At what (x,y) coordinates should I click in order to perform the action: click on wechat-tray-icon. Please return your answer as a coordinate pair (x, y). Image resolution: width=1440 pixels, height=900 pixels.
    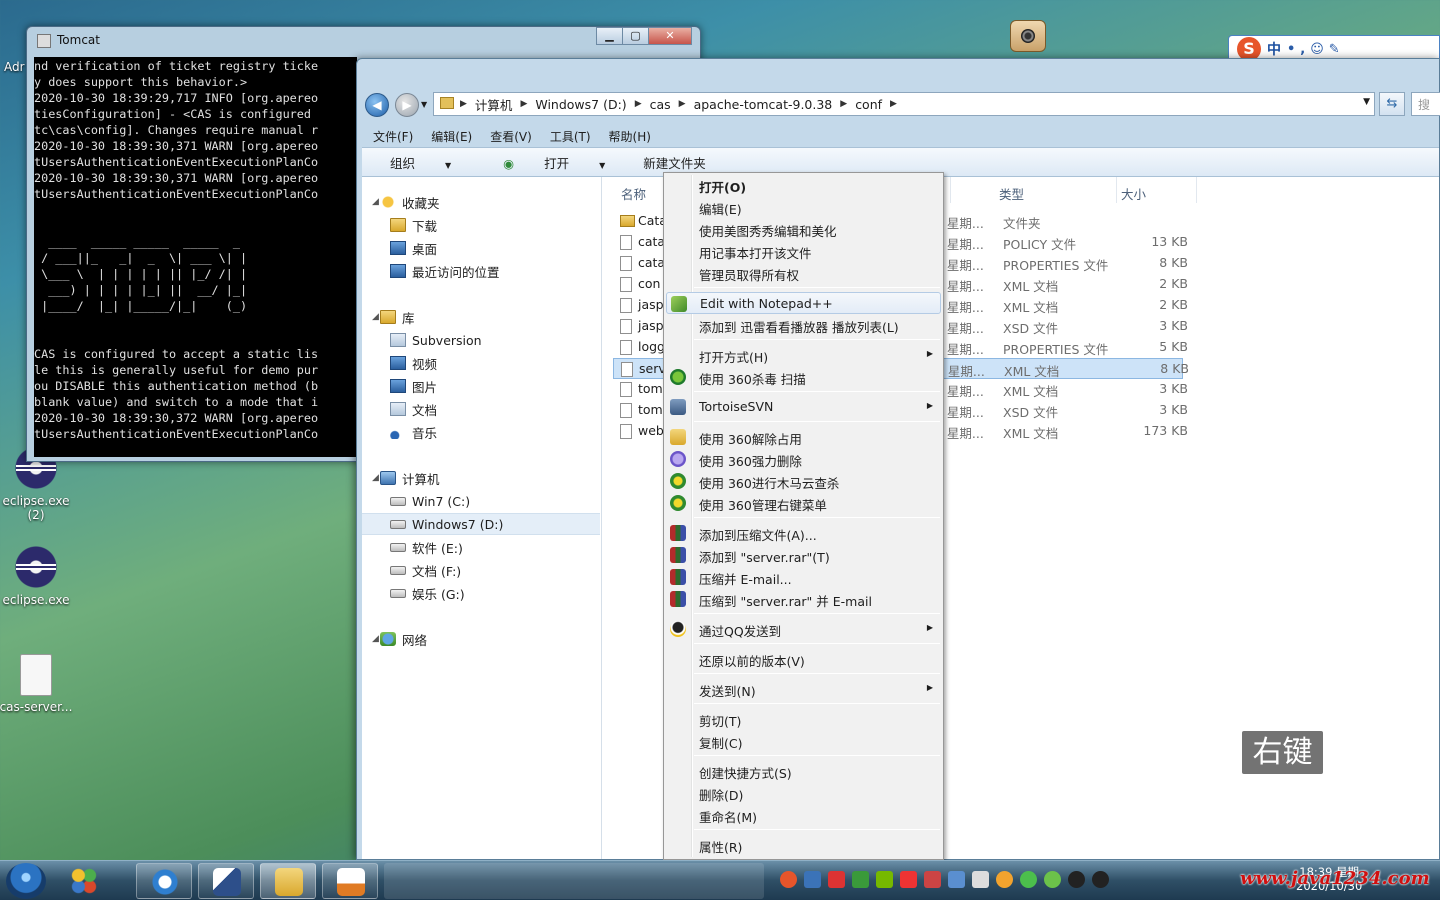
    Looking at the image, I should click on (1028, 879).